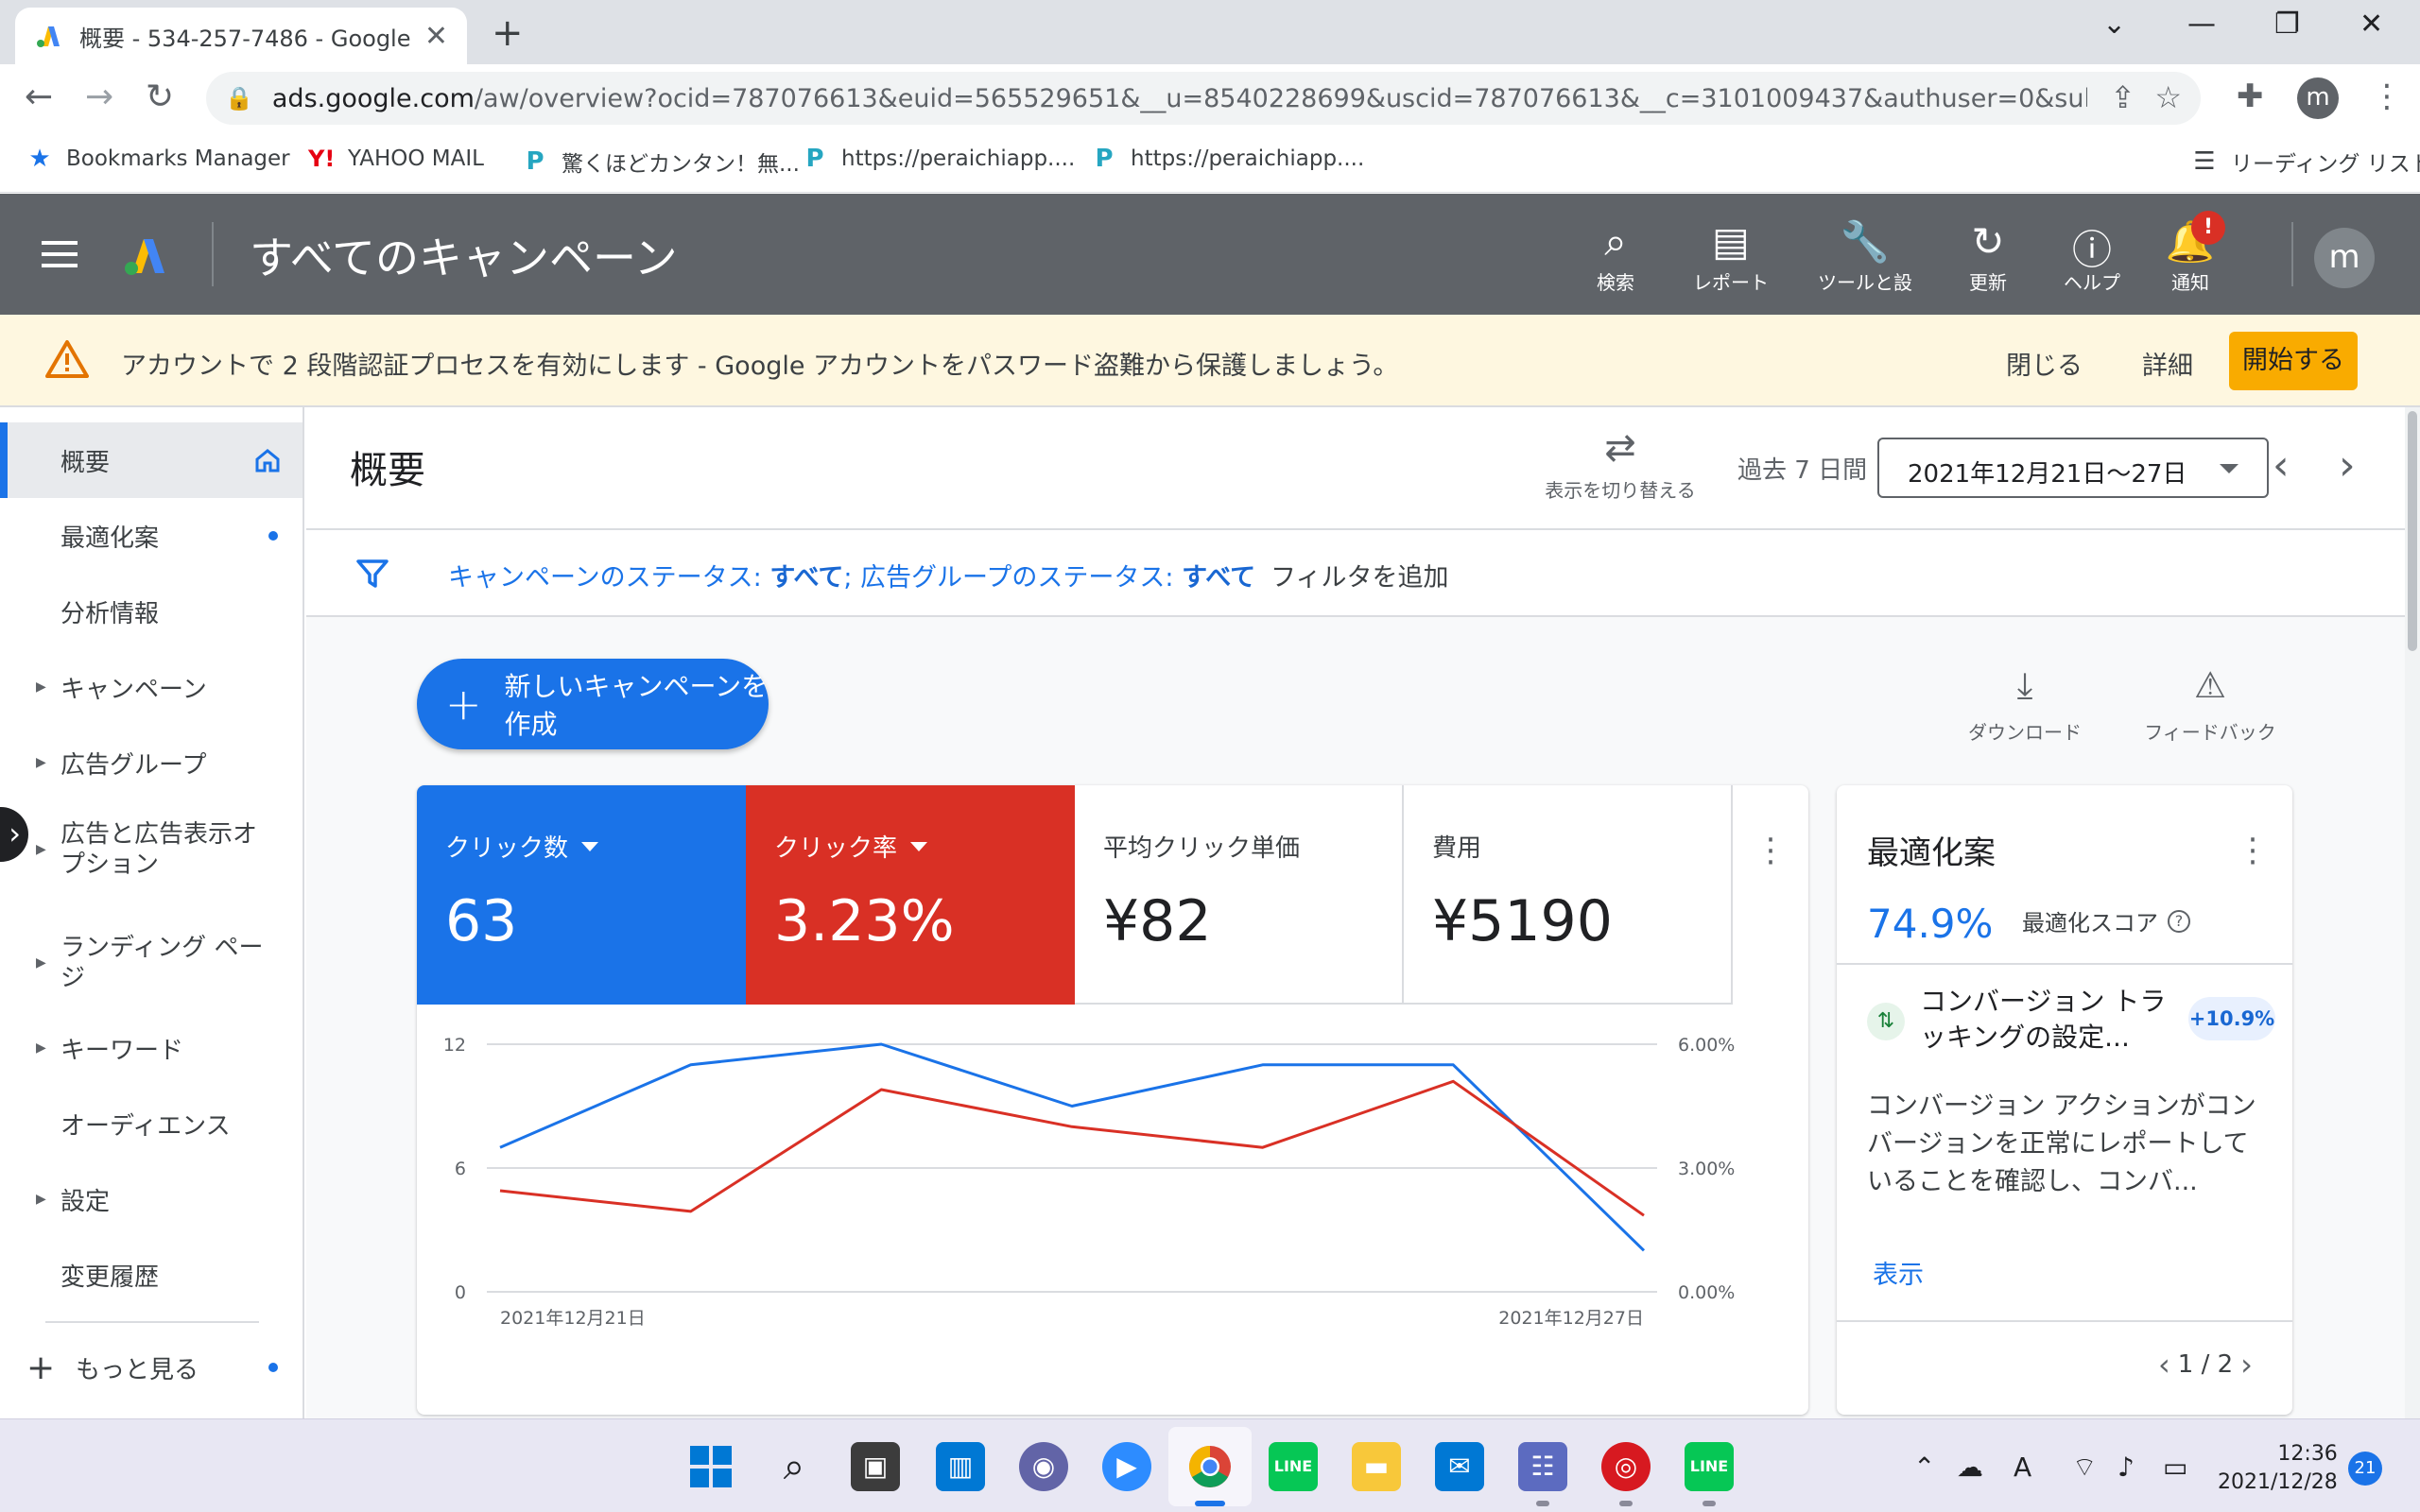 The width and height of the screenshot is (2420, 1512). What do you see at coordinates (960, 1466) in the screenshot?
I see `widgets-icon: ▥` at bounding box center [960, 1466].